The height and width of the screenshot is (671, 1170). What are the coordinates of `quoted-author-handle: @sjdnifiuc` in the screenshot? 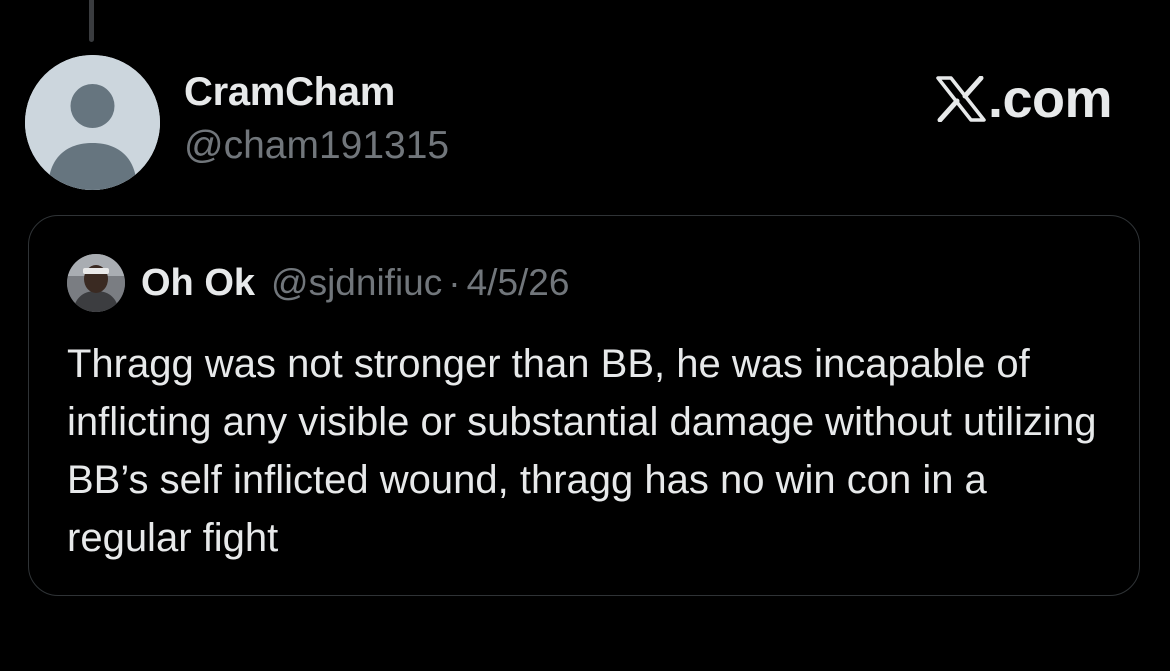 It's located at (356, 283).